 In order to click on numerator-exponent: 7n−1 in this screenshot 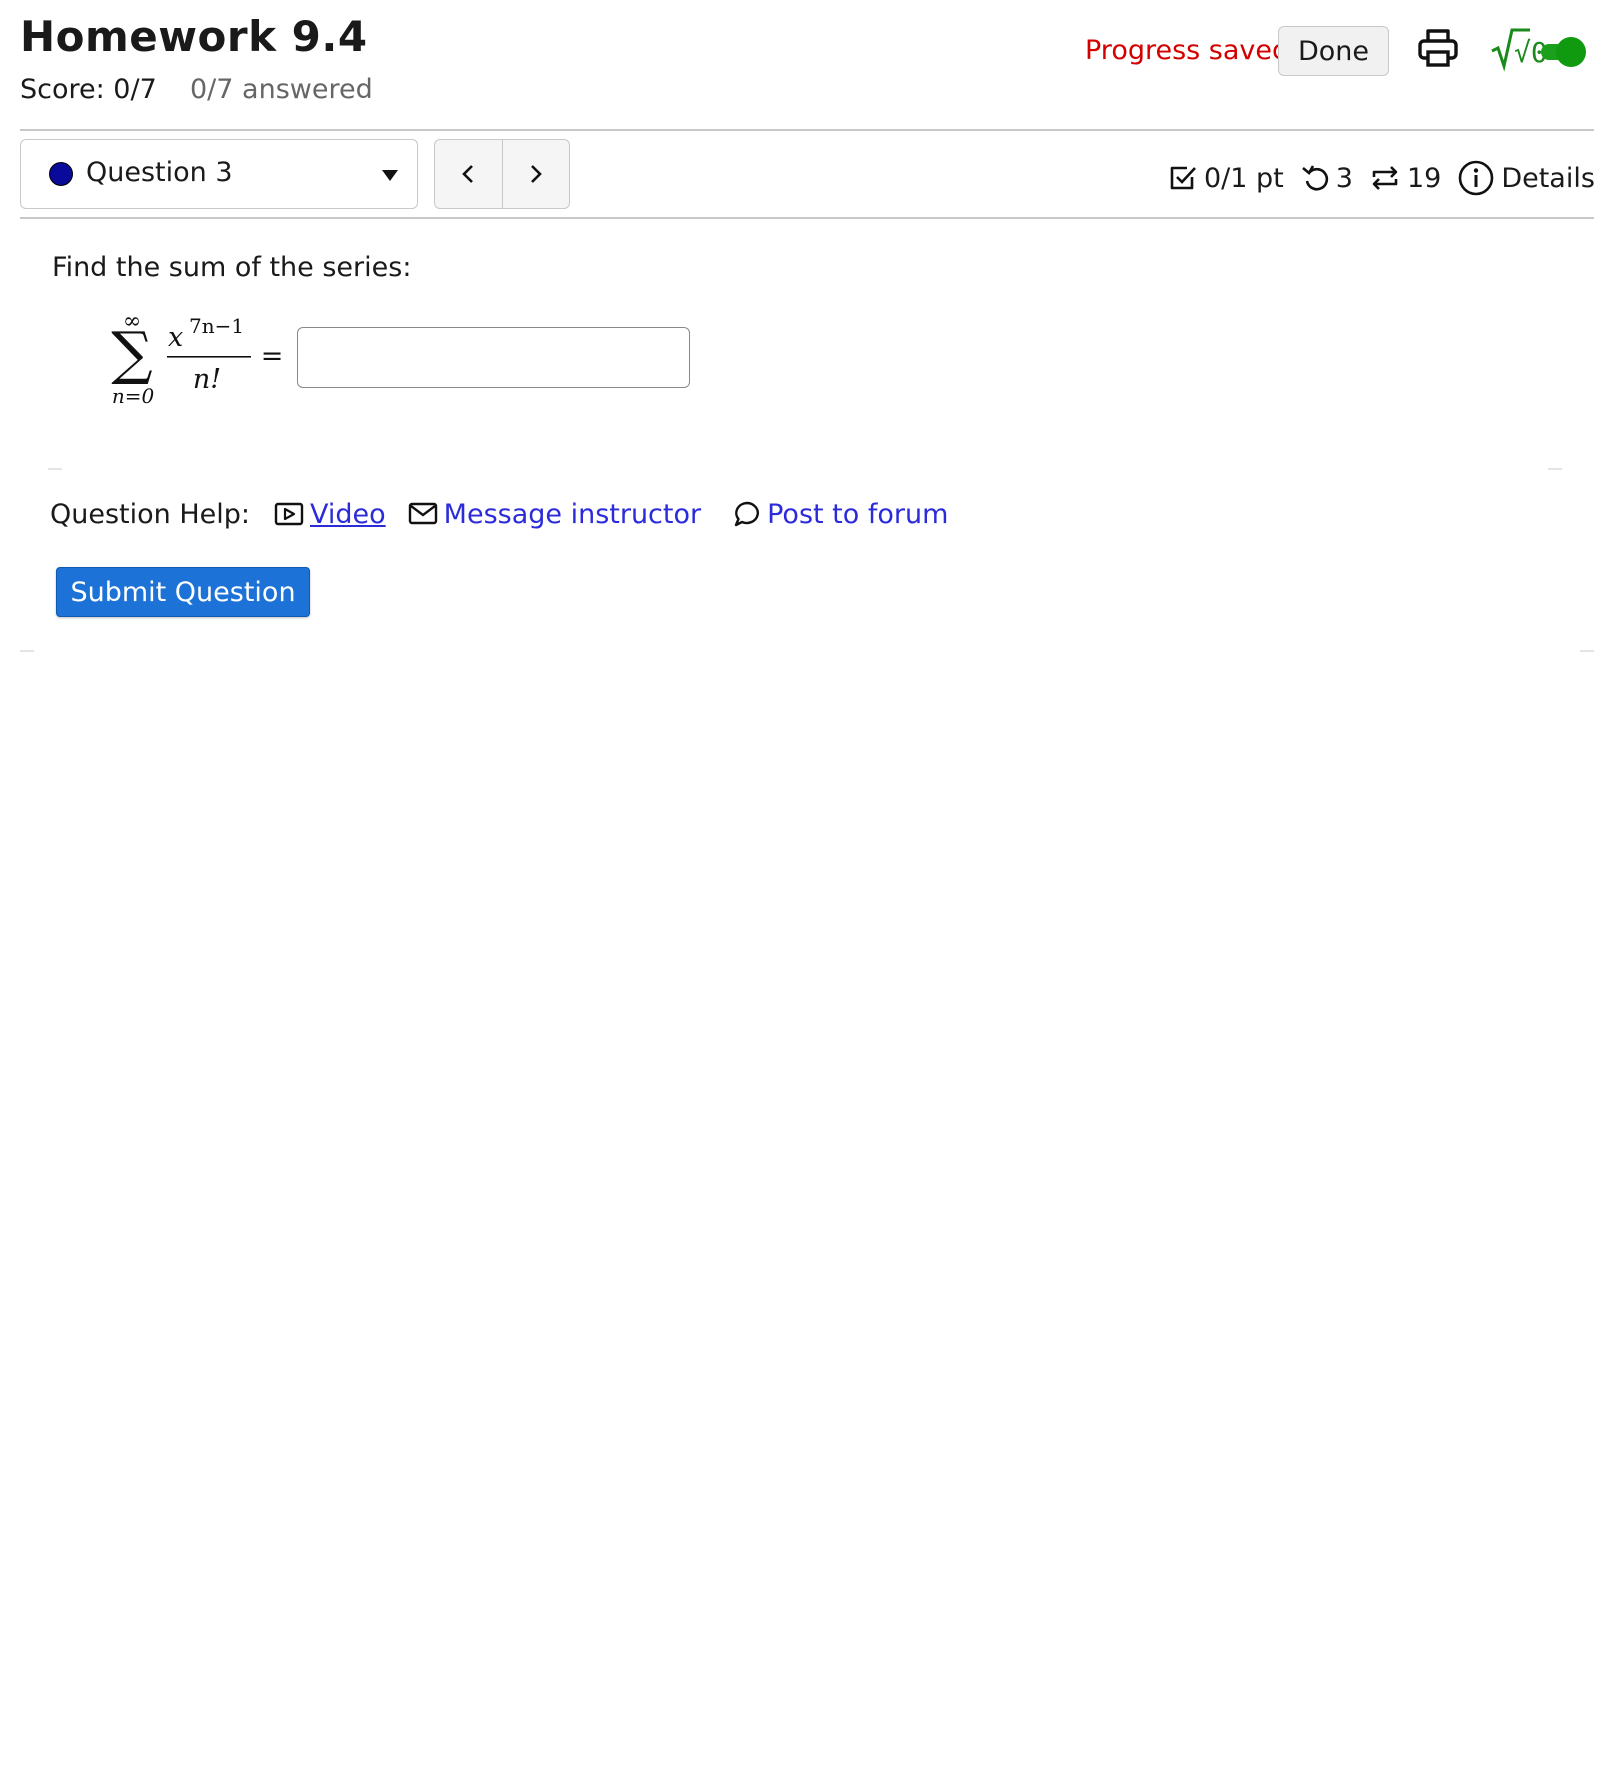, I will do `click(216, 326)`.